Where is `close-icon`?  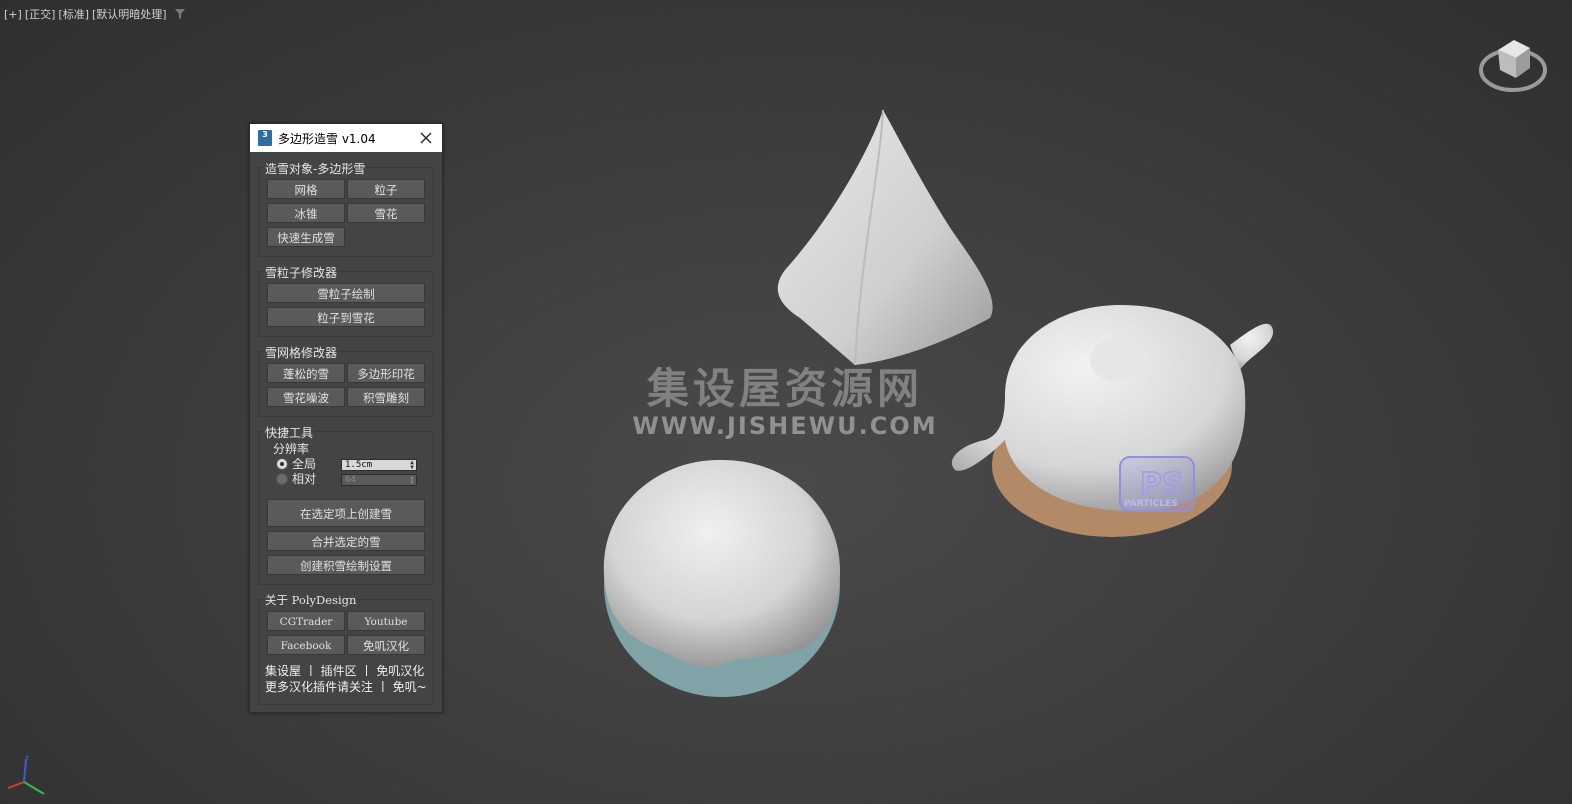
close-icon is located at coordinates (426, 138).